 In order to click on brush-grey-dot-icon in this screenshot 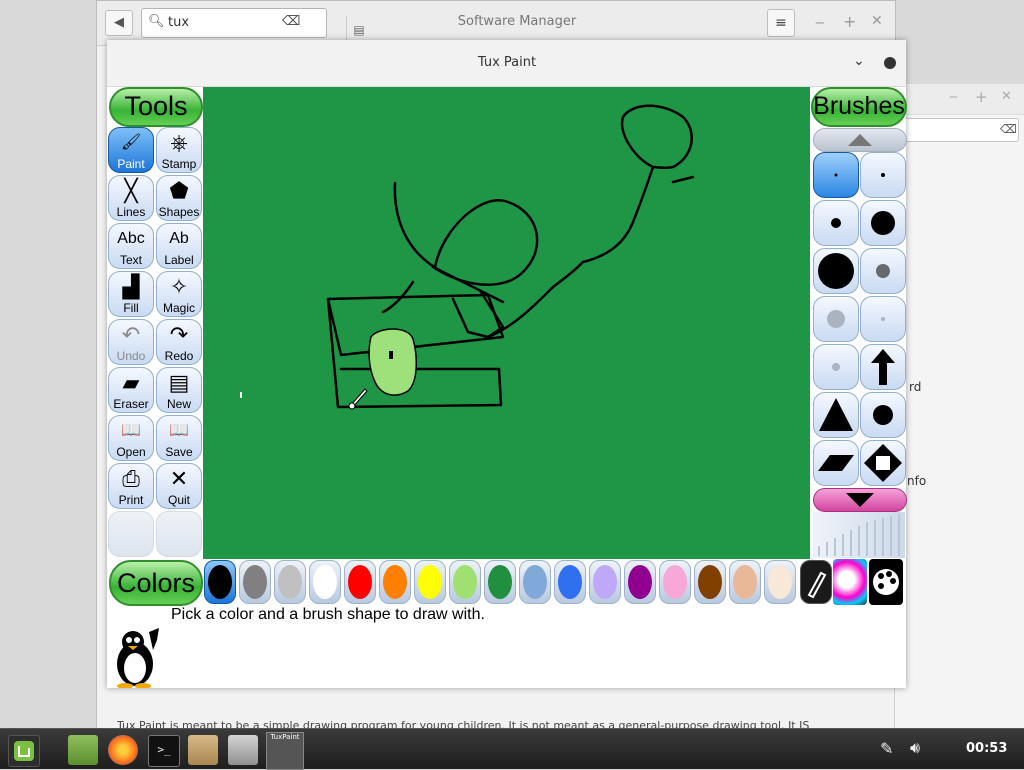, I will do `click(883, 319)`.